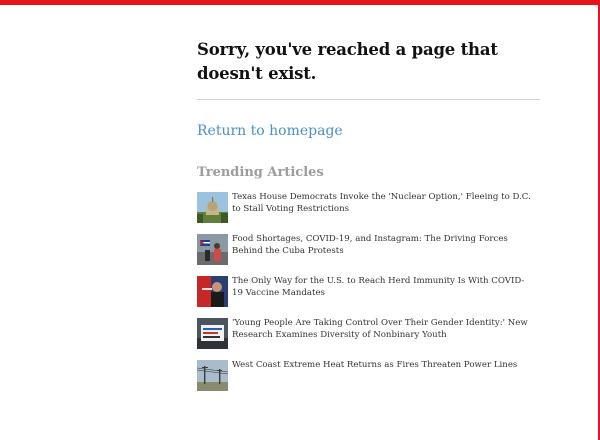  I want to click on return-home-link: Return to homepage, so click(270, 131).